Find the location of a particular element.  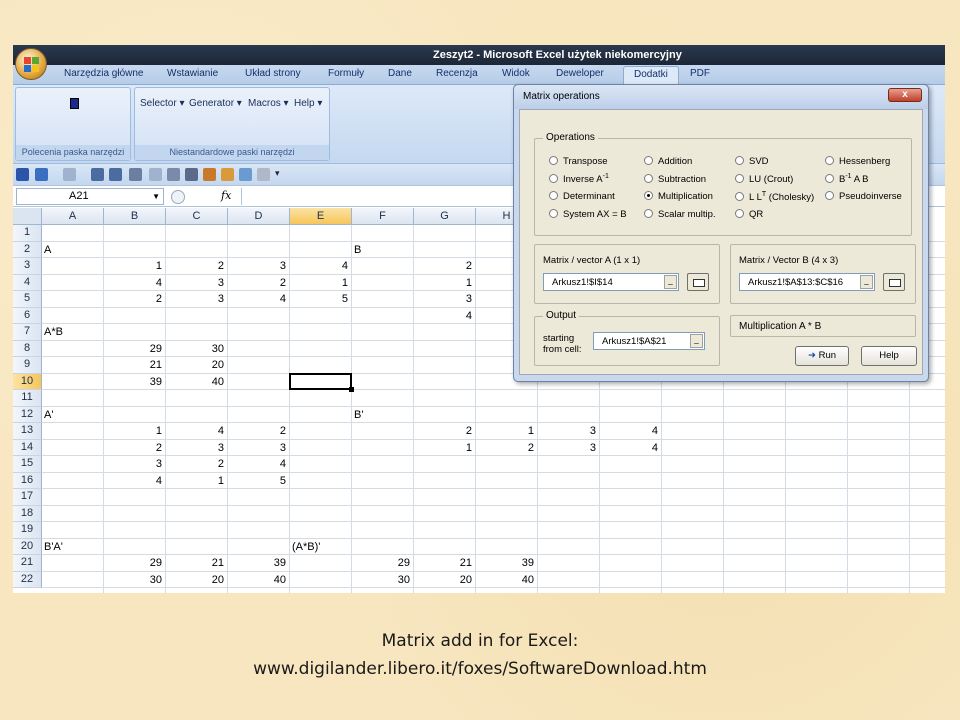

radio-cholesky: L LT (Cholesky) is located at coordinates (774, 197).